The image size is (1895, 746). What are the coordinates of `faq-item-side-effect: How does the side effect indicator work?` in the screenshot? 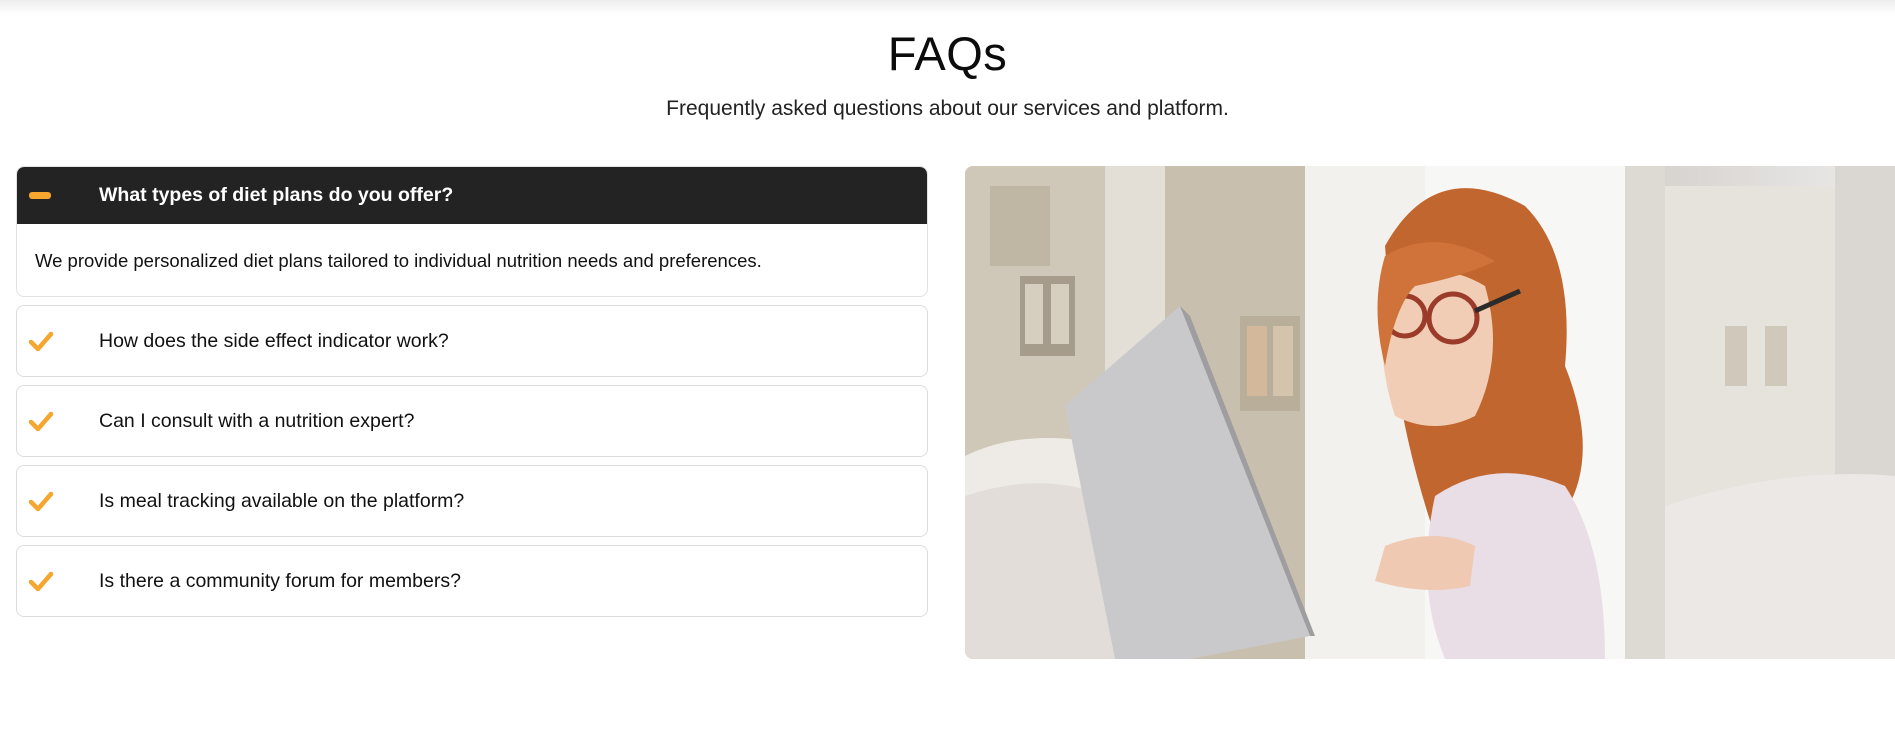 It's located at (472, 341).